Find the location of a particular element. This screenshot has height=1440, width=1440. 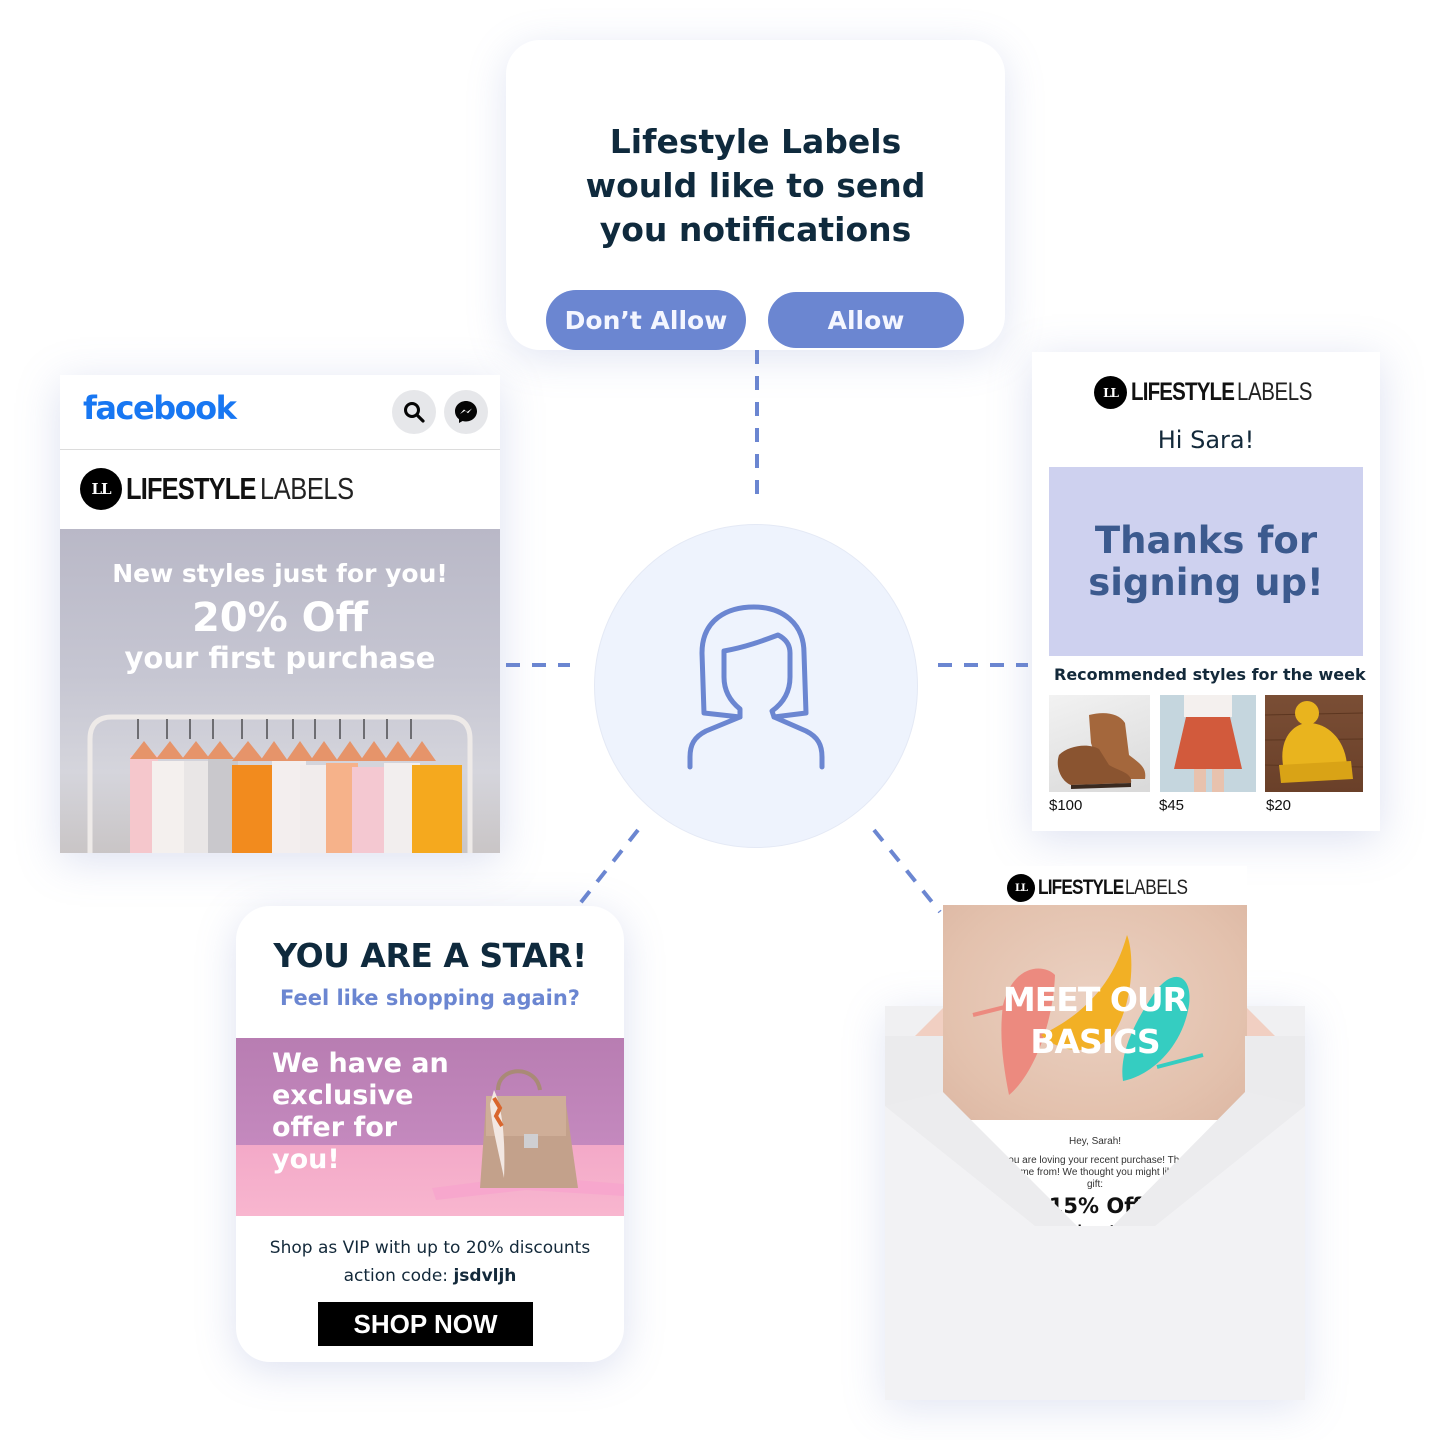

messenger-icon is located at coordinates (466, 412).